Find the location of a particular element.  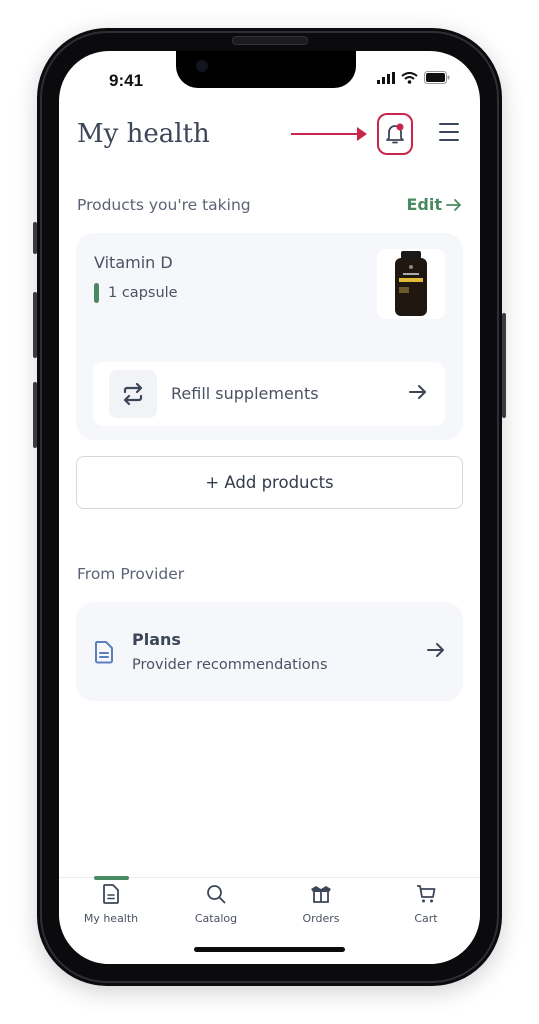

add-products-button: + Add products is located at coordinates (269, 482).